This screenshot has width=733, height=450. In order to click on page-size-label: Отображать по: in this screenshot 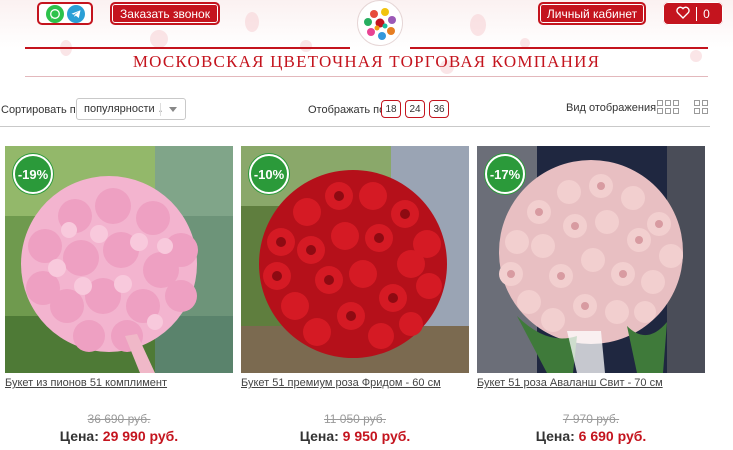, I will do `click(348, 110)`.